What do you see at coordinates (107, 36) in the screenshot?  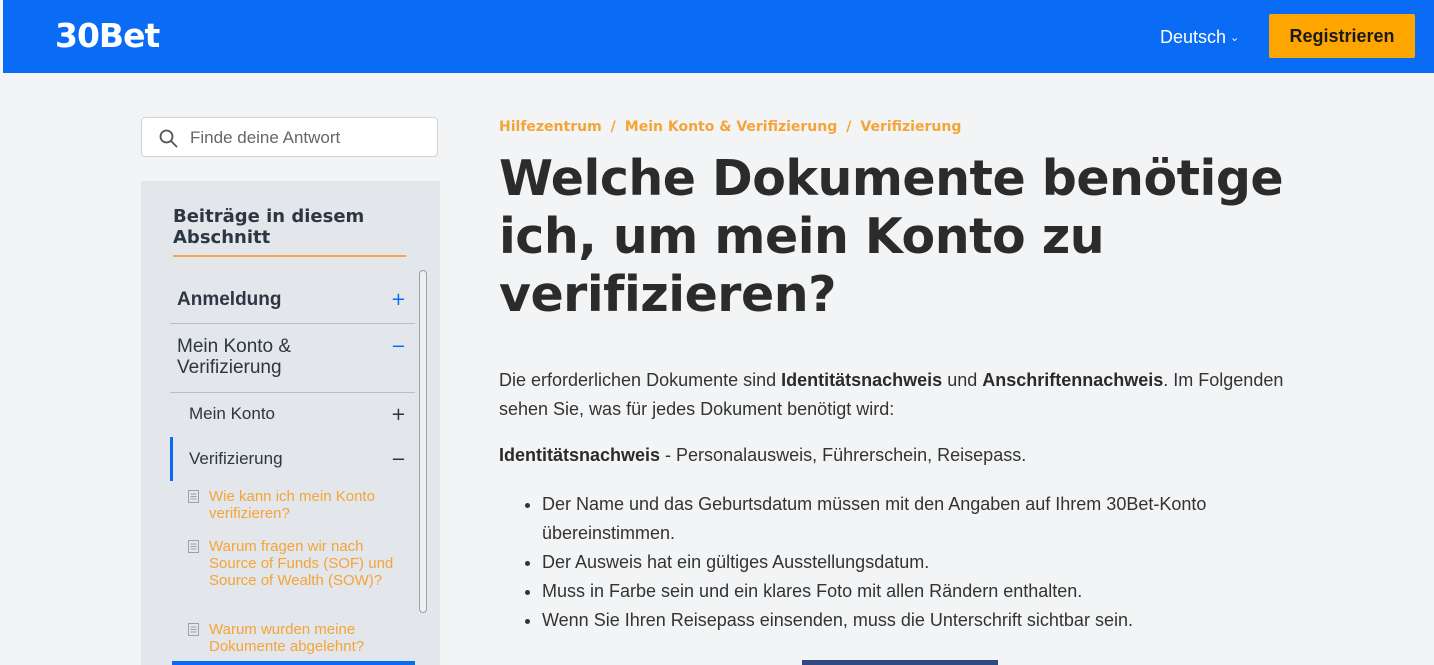 I see `brand-logo: 30Bet` at bounding box center [107, 36].